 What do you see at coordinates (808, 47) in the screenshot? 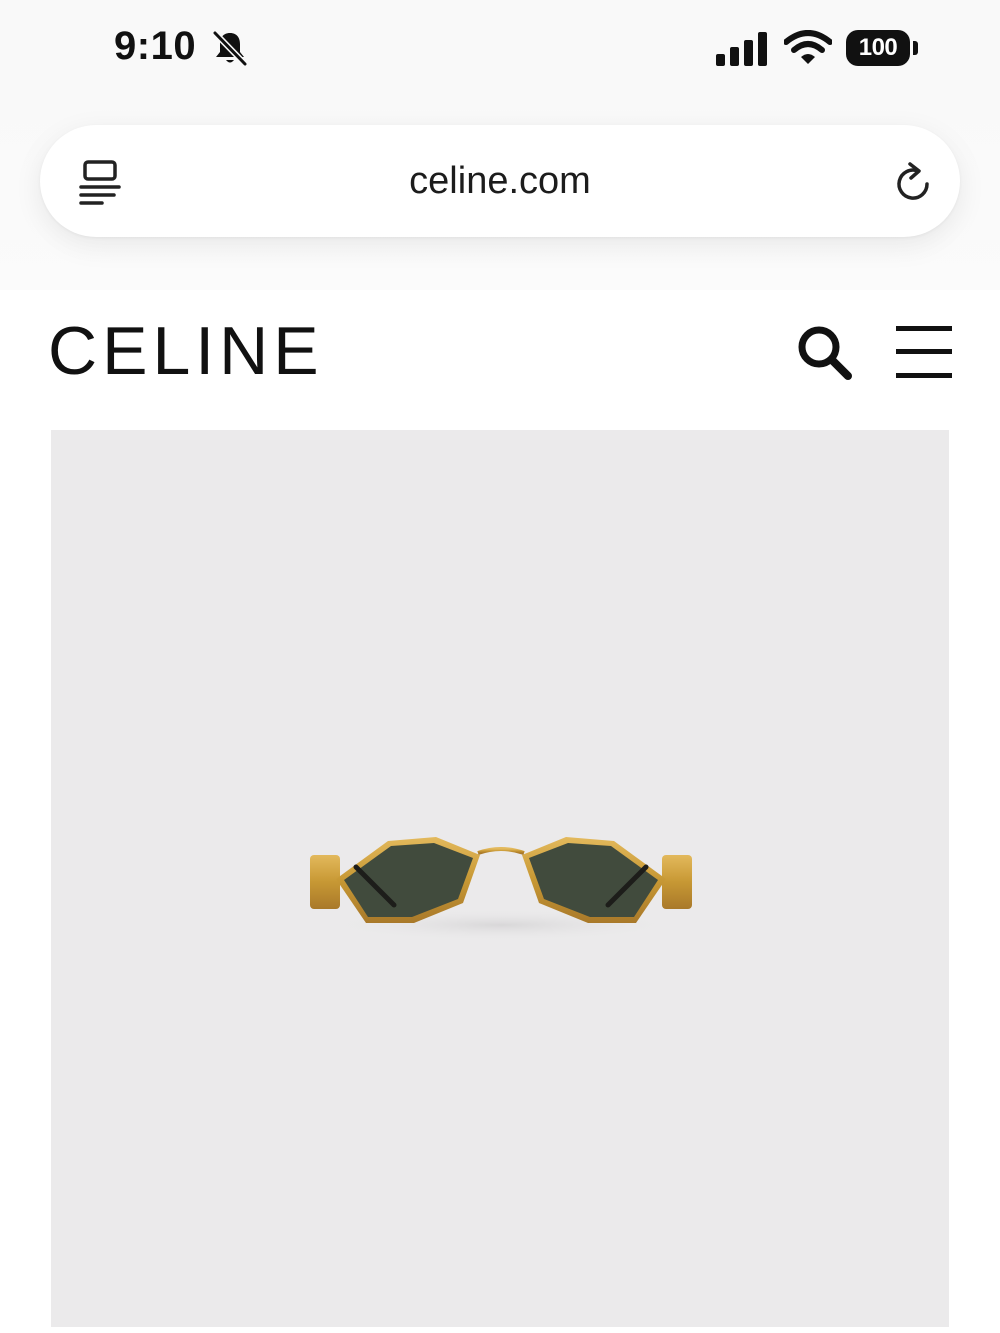
I see `wifi-icon` at bounding box center [808, 47].